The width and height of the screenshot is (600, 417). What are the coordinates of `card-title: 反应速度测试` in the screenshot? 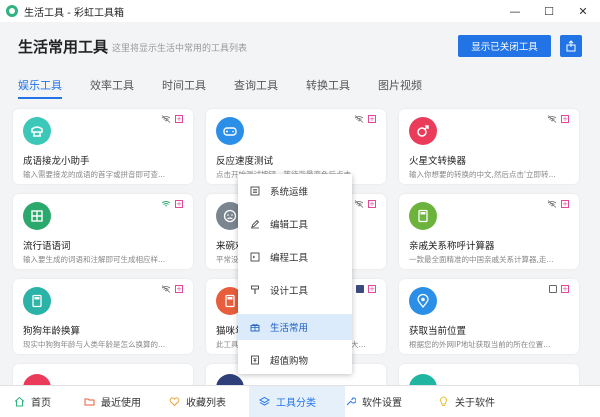 It's located at (245, 161).